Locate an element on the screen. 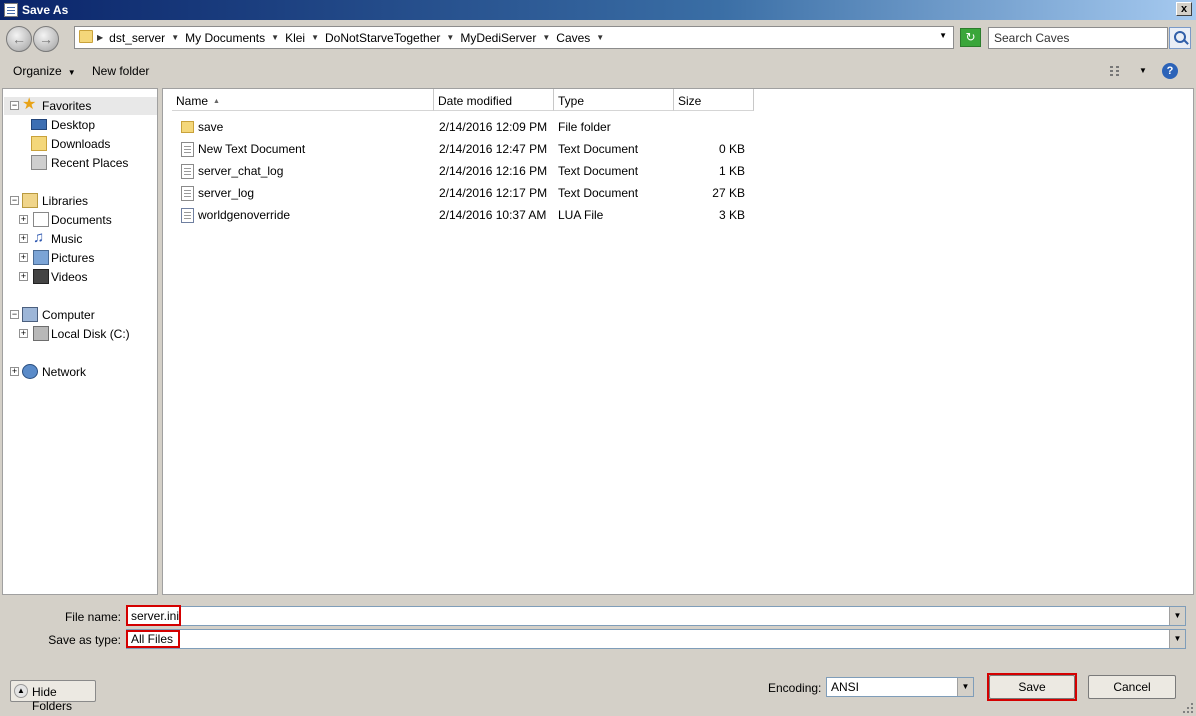  nav-label: Recent Places is located at coordinates (90, 163).